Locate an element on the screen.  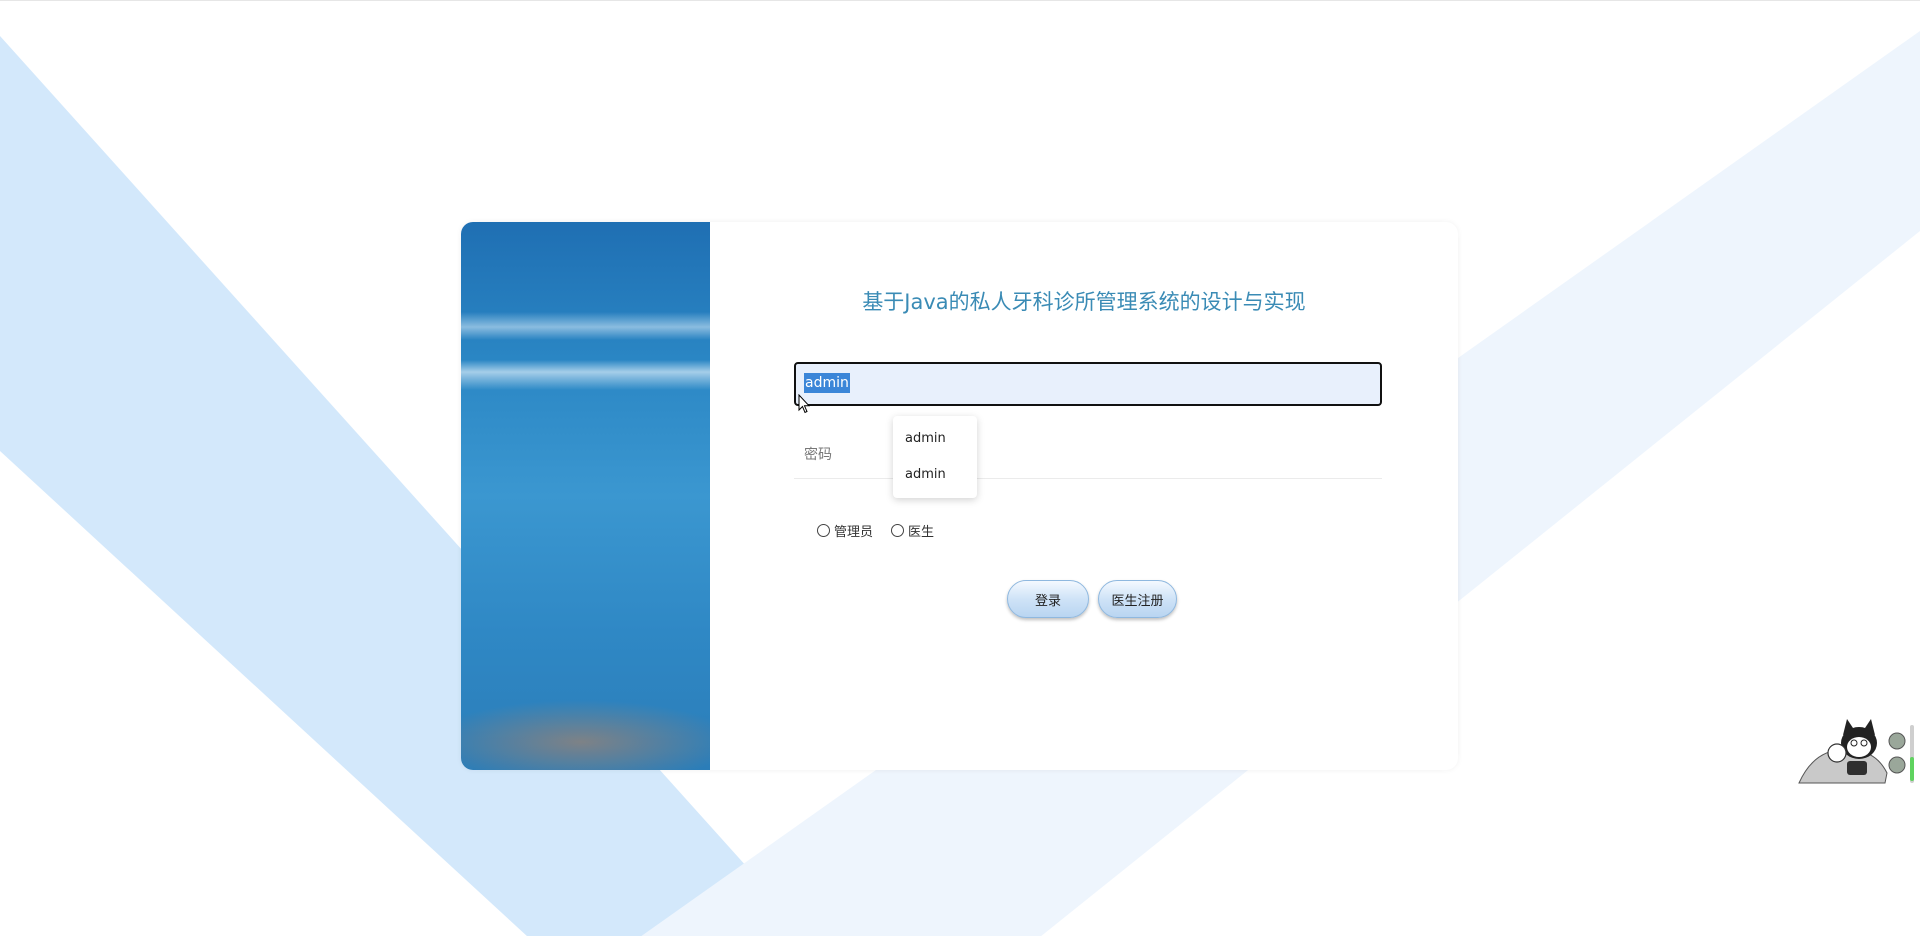
role-radio-group: 管理员 医生 is located at coordinates (884, 530).